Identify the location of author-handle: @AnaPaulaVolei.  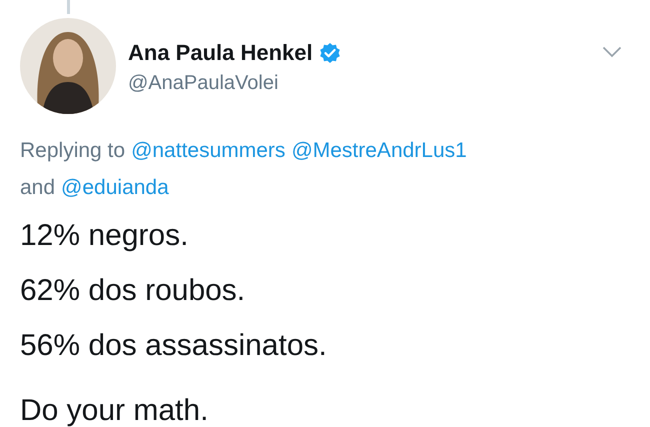
(365, 83).